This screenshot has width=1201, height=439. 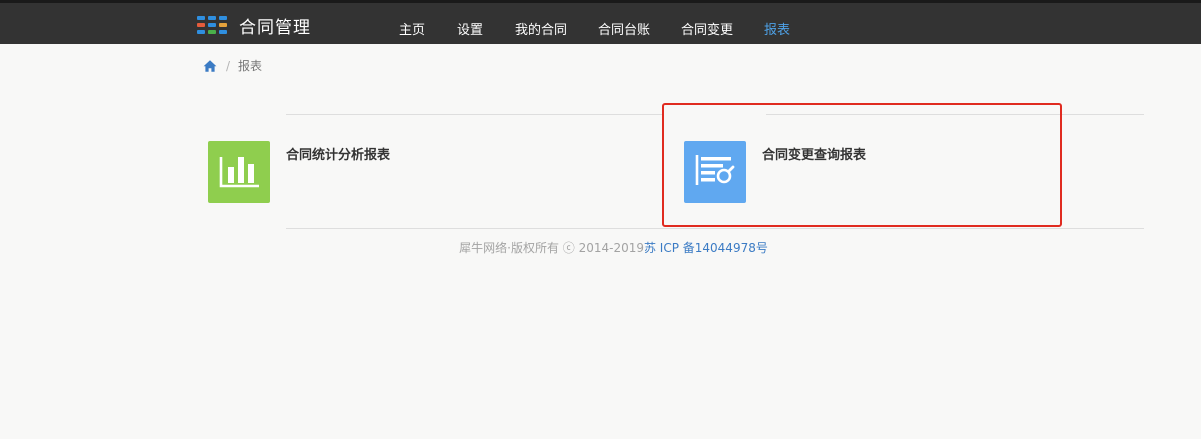 What do you see at coordinates (239, 172) in the screenshot?
I see `bar-chart-icon` at bounding box center [239, 172].